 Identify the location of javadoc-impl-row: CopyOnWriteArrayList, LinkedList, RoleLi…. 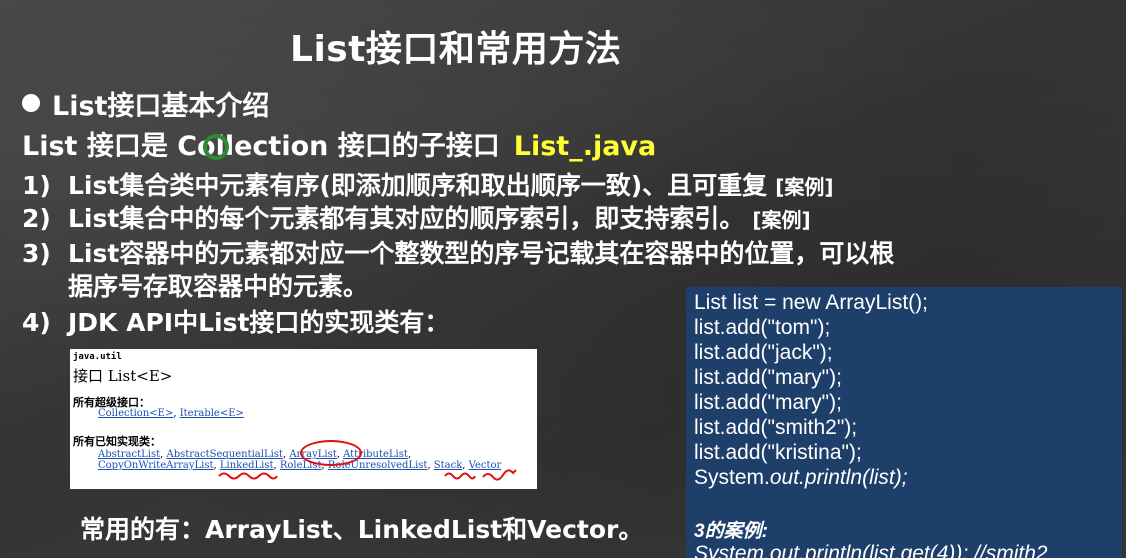
(300, 465).